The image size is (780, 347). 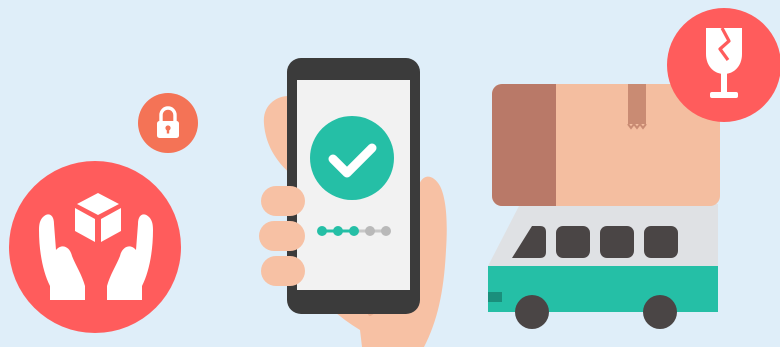 I want to click on checkmark-badge, so click(x=352, y=158).